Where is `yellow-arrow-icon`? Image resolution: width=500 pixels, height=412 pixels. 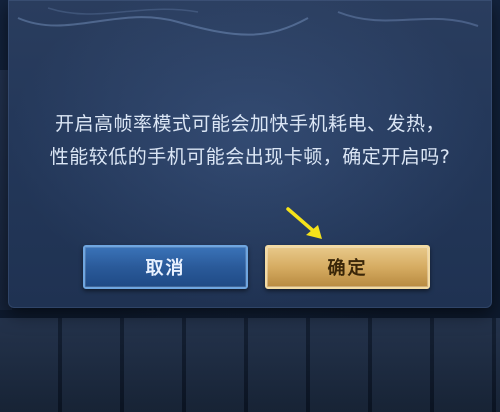
yellow-arrow-icon is located at coordinates (304, 223).